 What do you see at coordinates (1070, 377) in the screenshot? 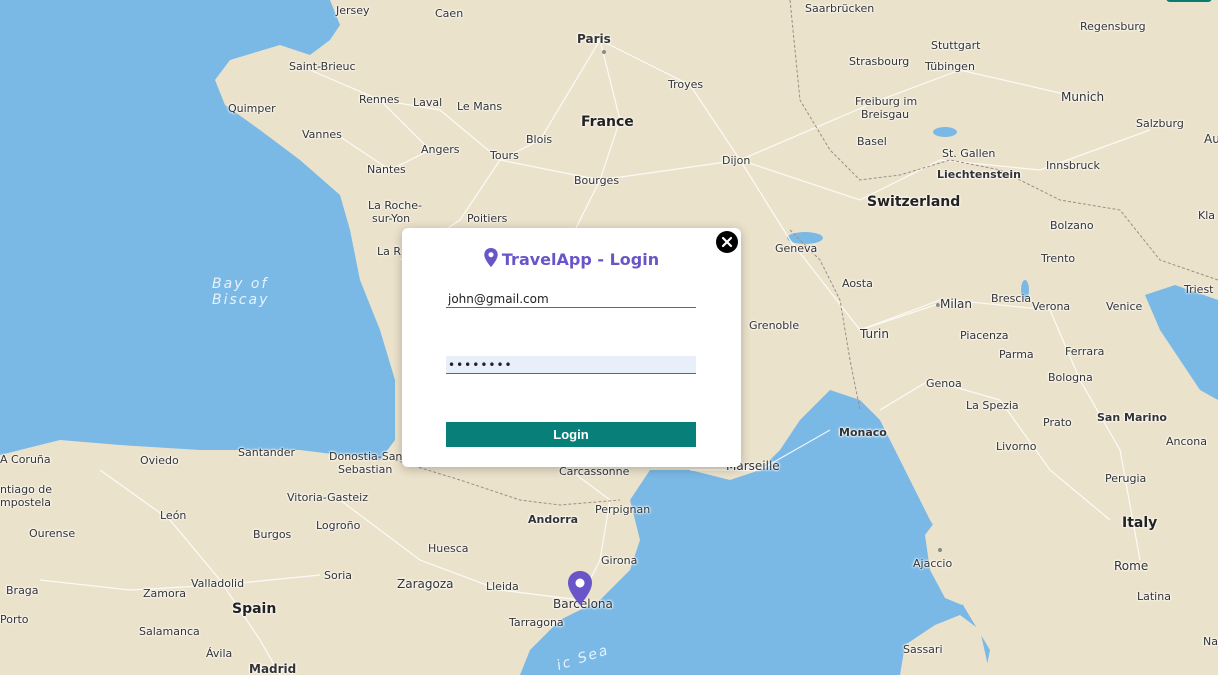
I see `city-label: Bologna` at bounding box center [1070, 377].